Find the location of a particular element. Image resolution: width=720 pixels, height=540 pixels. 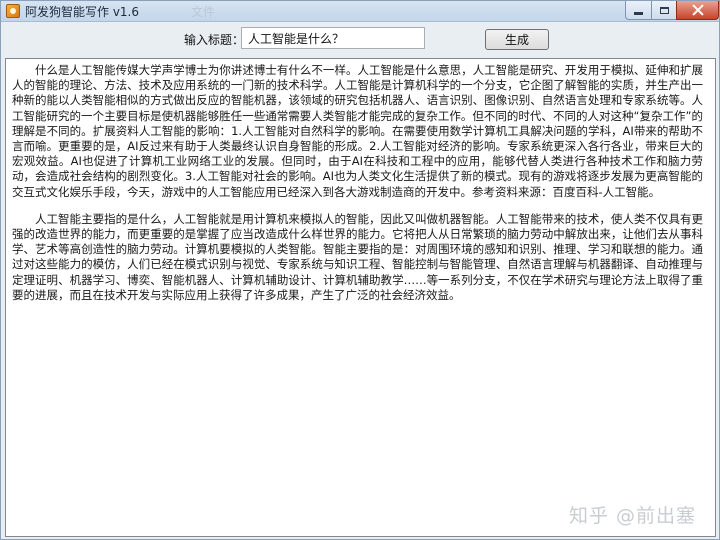

background-window-title: 文件 is located at coordinates (203, 12).